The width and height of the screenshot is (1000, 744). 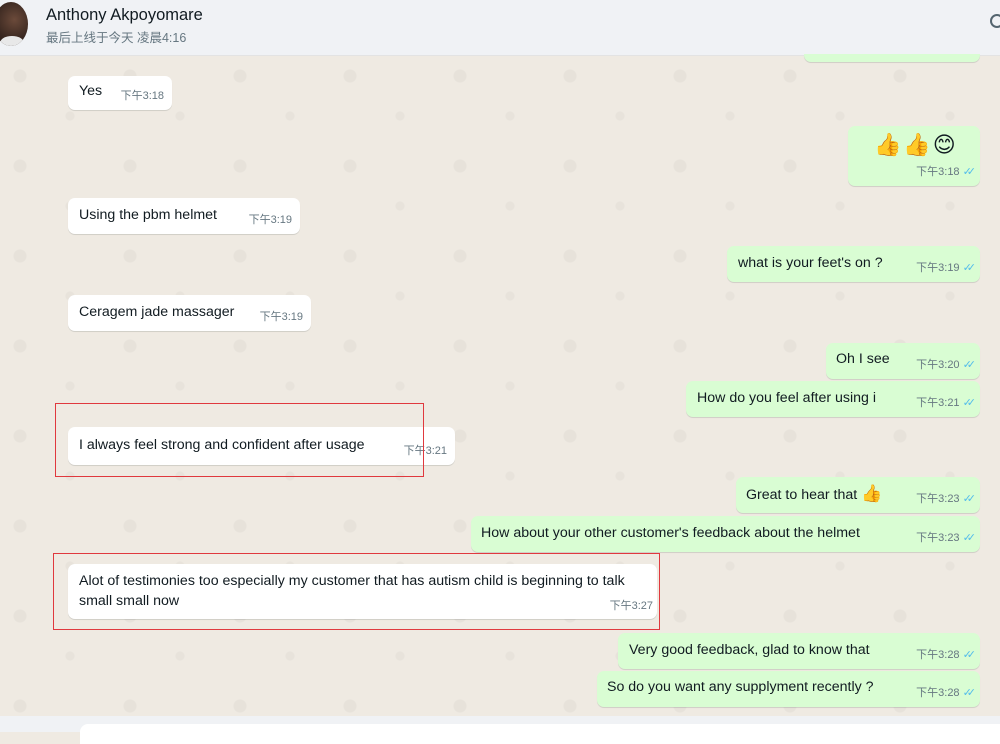 I want to click on message-incoming: Using the pbm helmet 下午3:19, so click(x=184, y=216).